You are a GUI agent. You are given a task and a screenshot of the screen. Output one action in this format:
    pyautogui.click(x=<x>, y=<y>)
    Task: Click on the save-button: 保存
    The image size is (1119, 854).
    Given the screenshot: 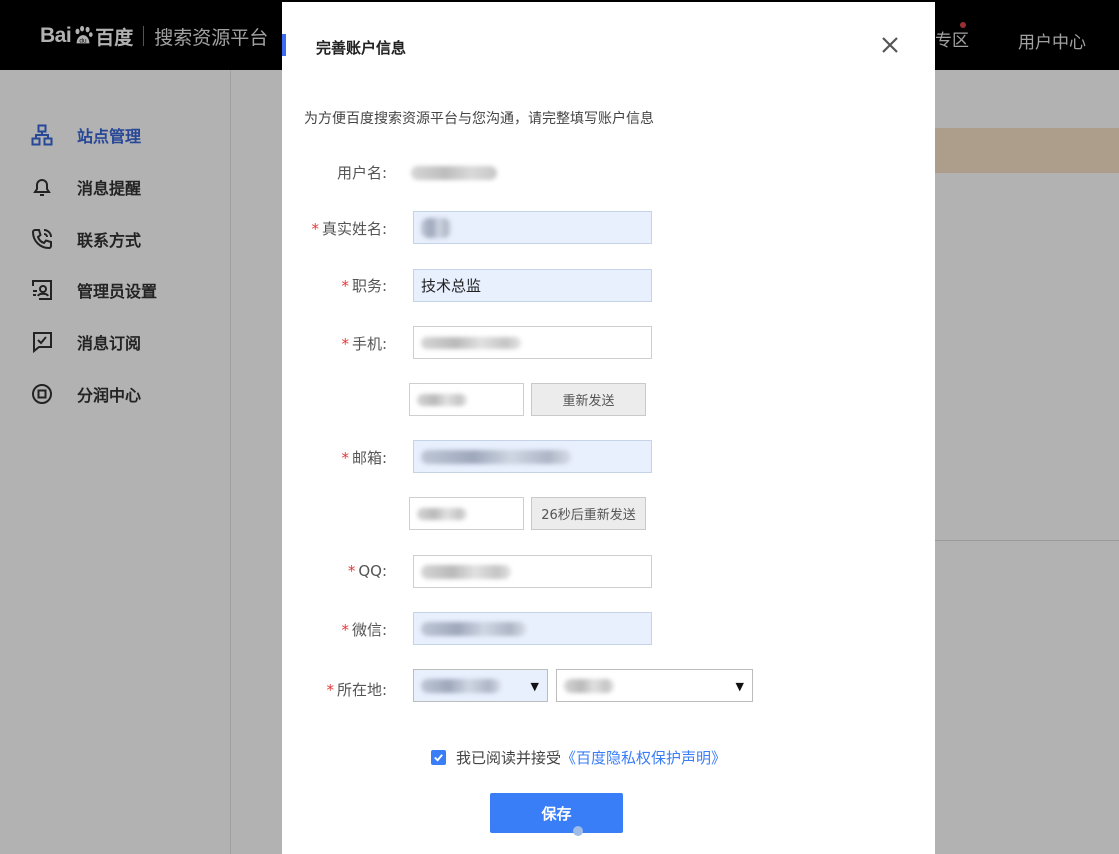 What is the action you would take?
    pyautogui.click(x=556, y=813)
    